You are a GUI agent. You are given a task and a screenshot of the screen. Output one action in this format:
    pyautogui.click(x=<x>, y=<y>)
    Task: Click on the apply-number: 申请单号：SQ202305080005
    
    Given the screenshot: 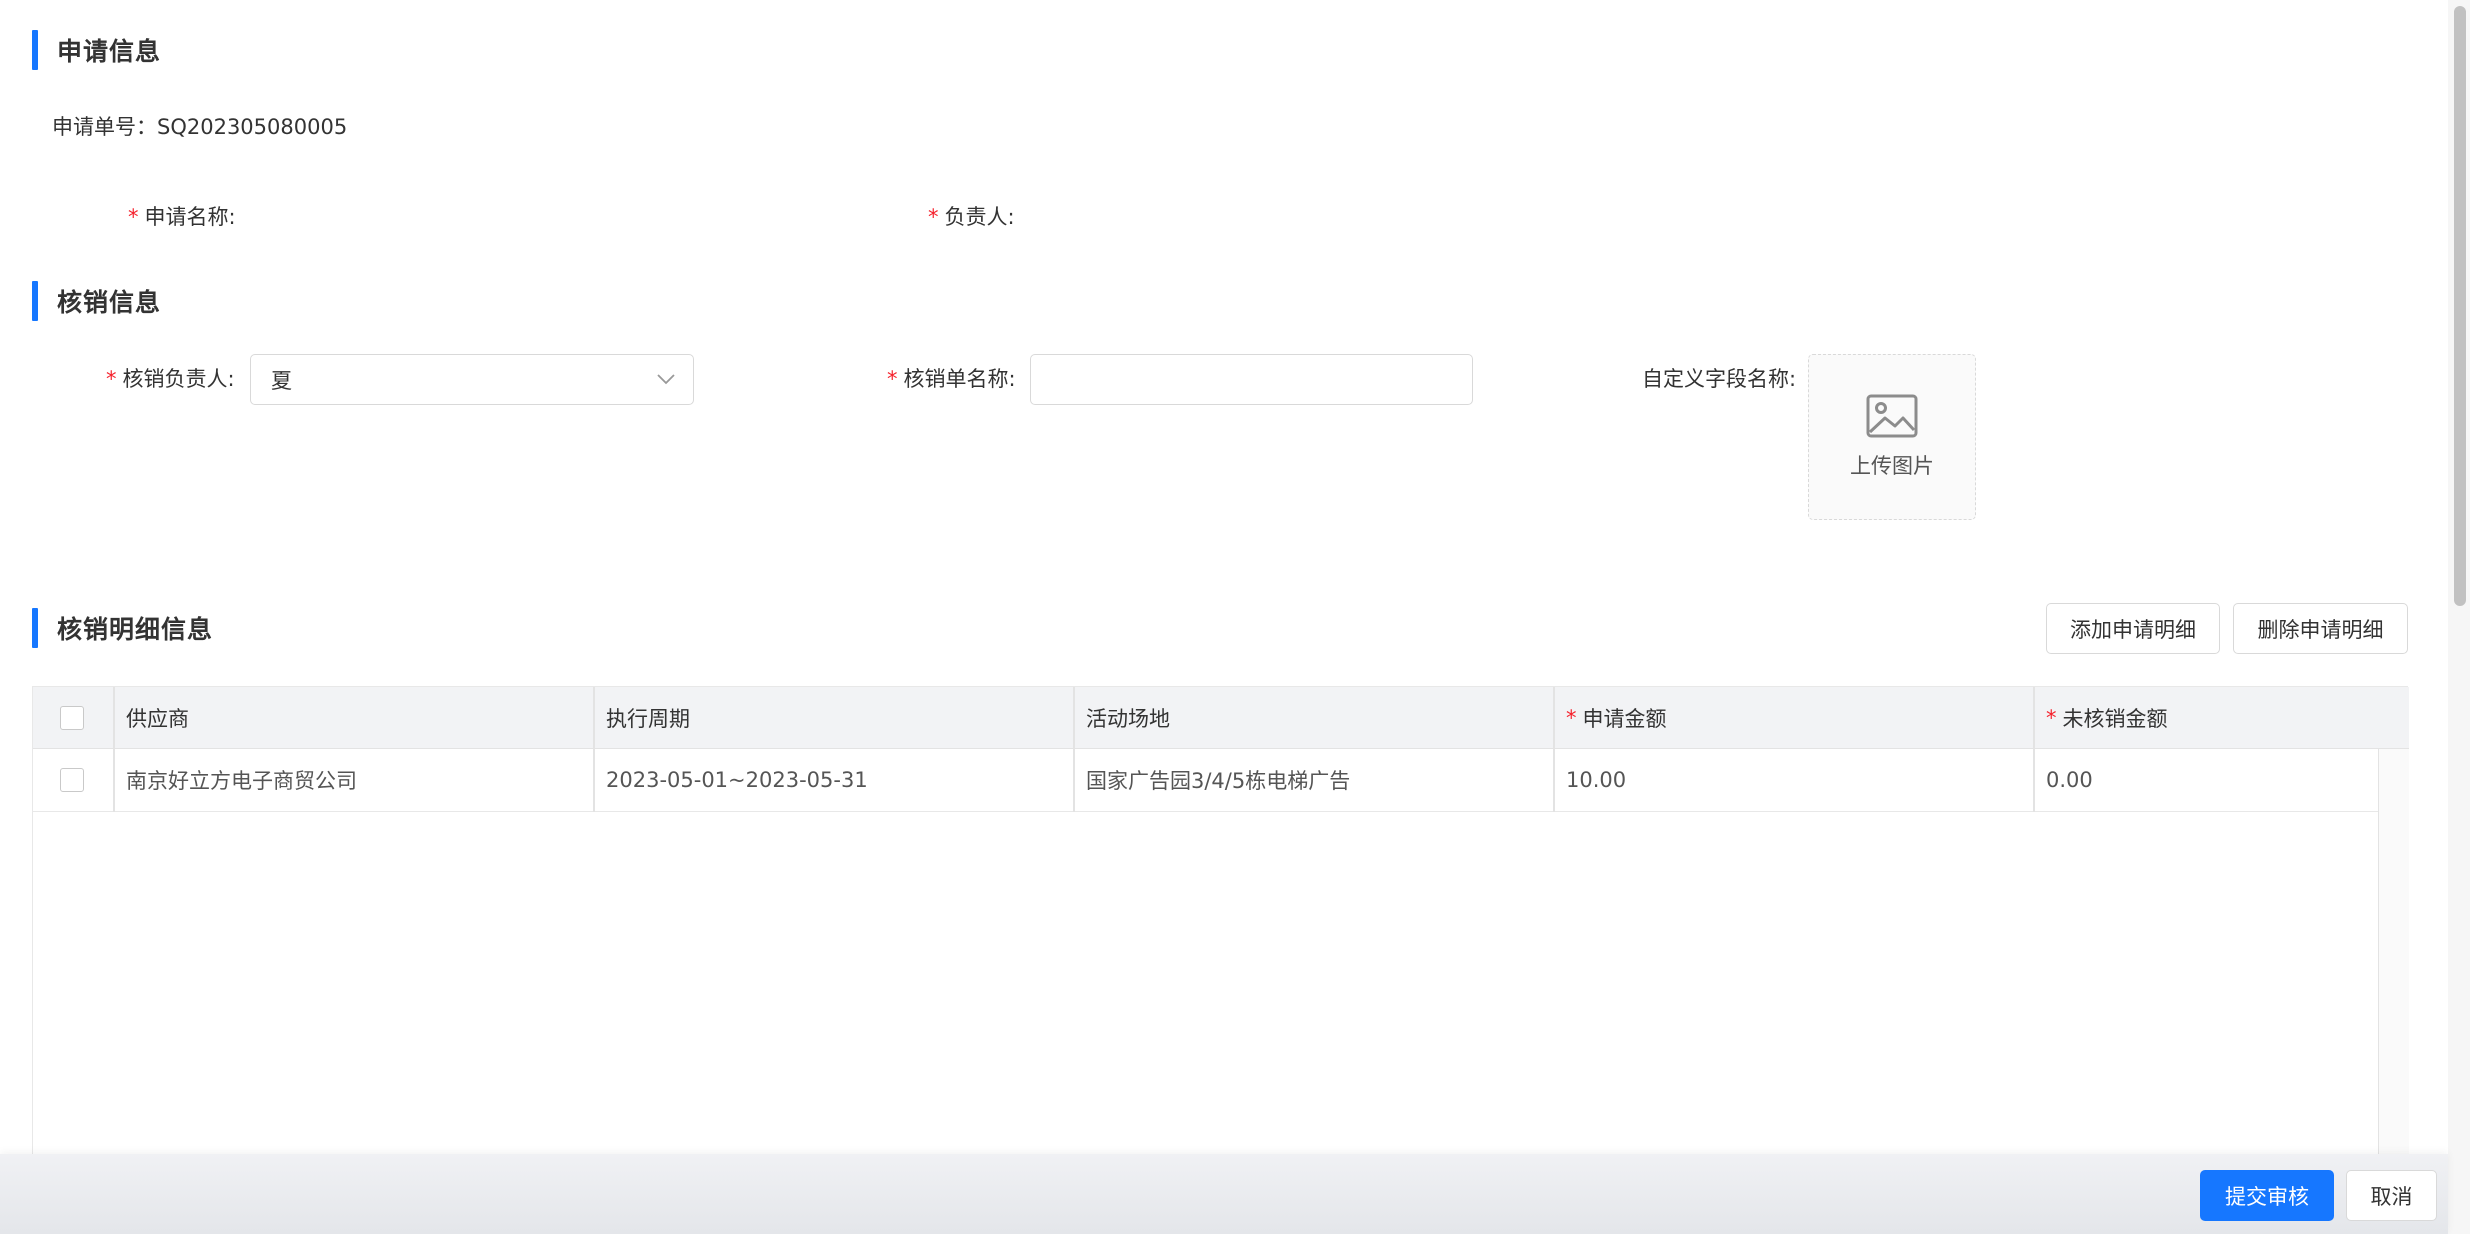 What is the action you would take?
    pyautogui.click(x=199, y=127)
    